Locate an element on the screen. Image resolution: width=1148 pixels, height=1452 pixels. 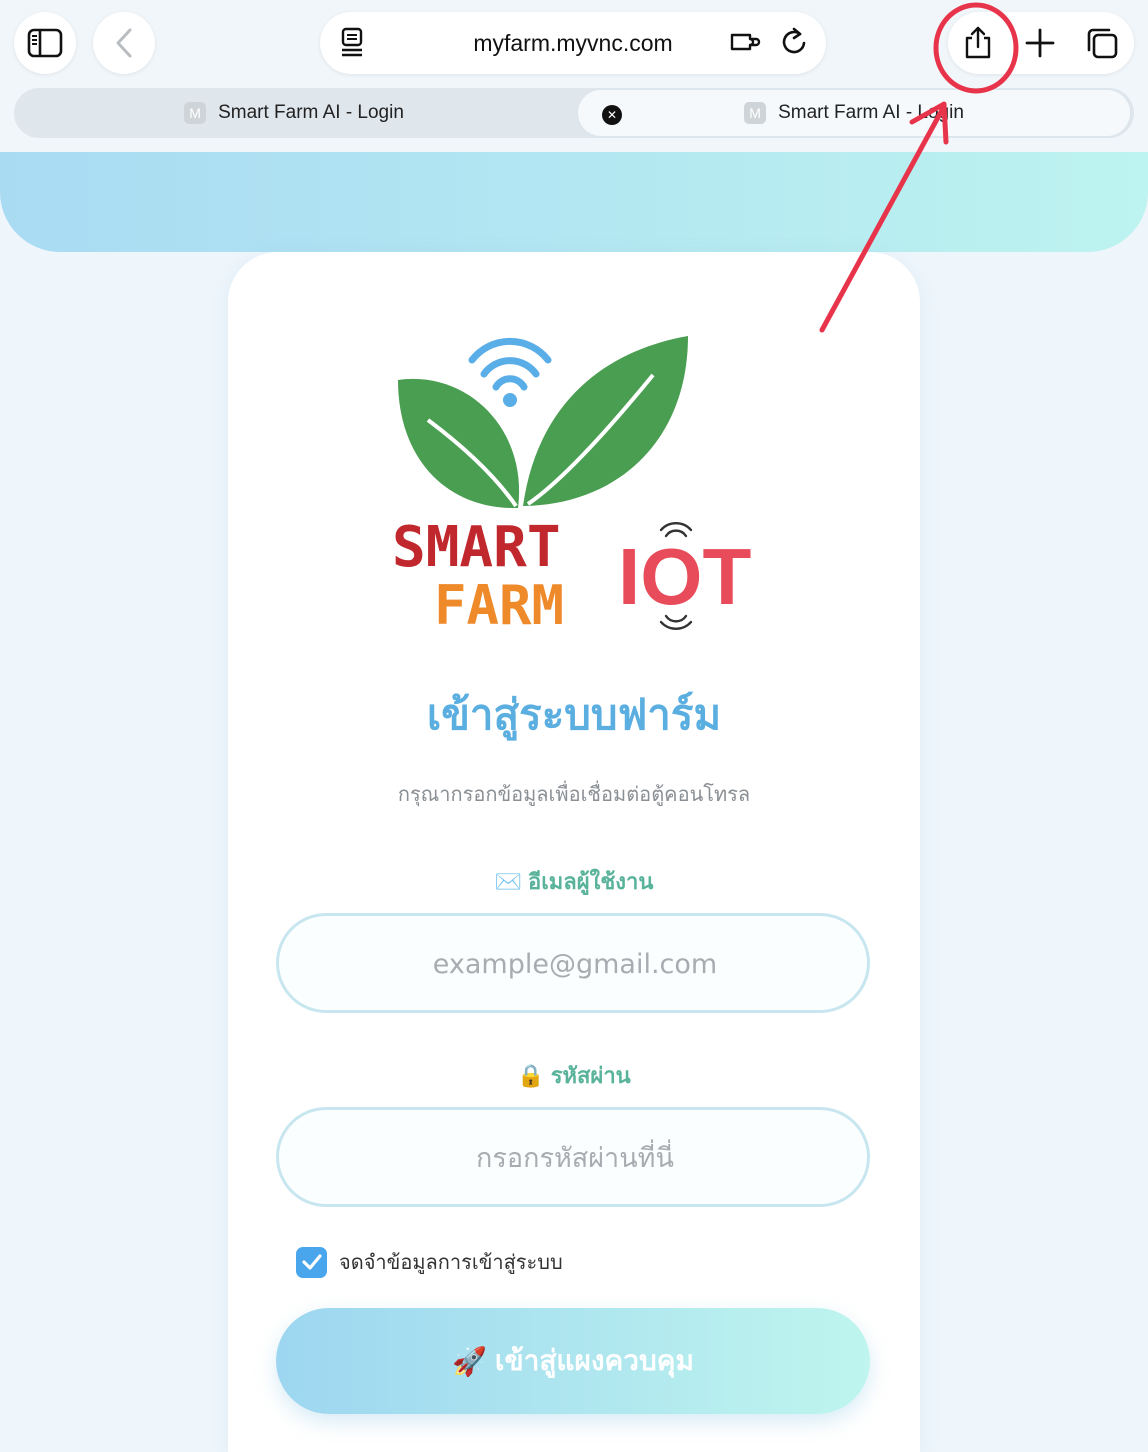
email-label: ✉️ อีเมลผู้ใช้งาน is located at coordinates (574, 881).